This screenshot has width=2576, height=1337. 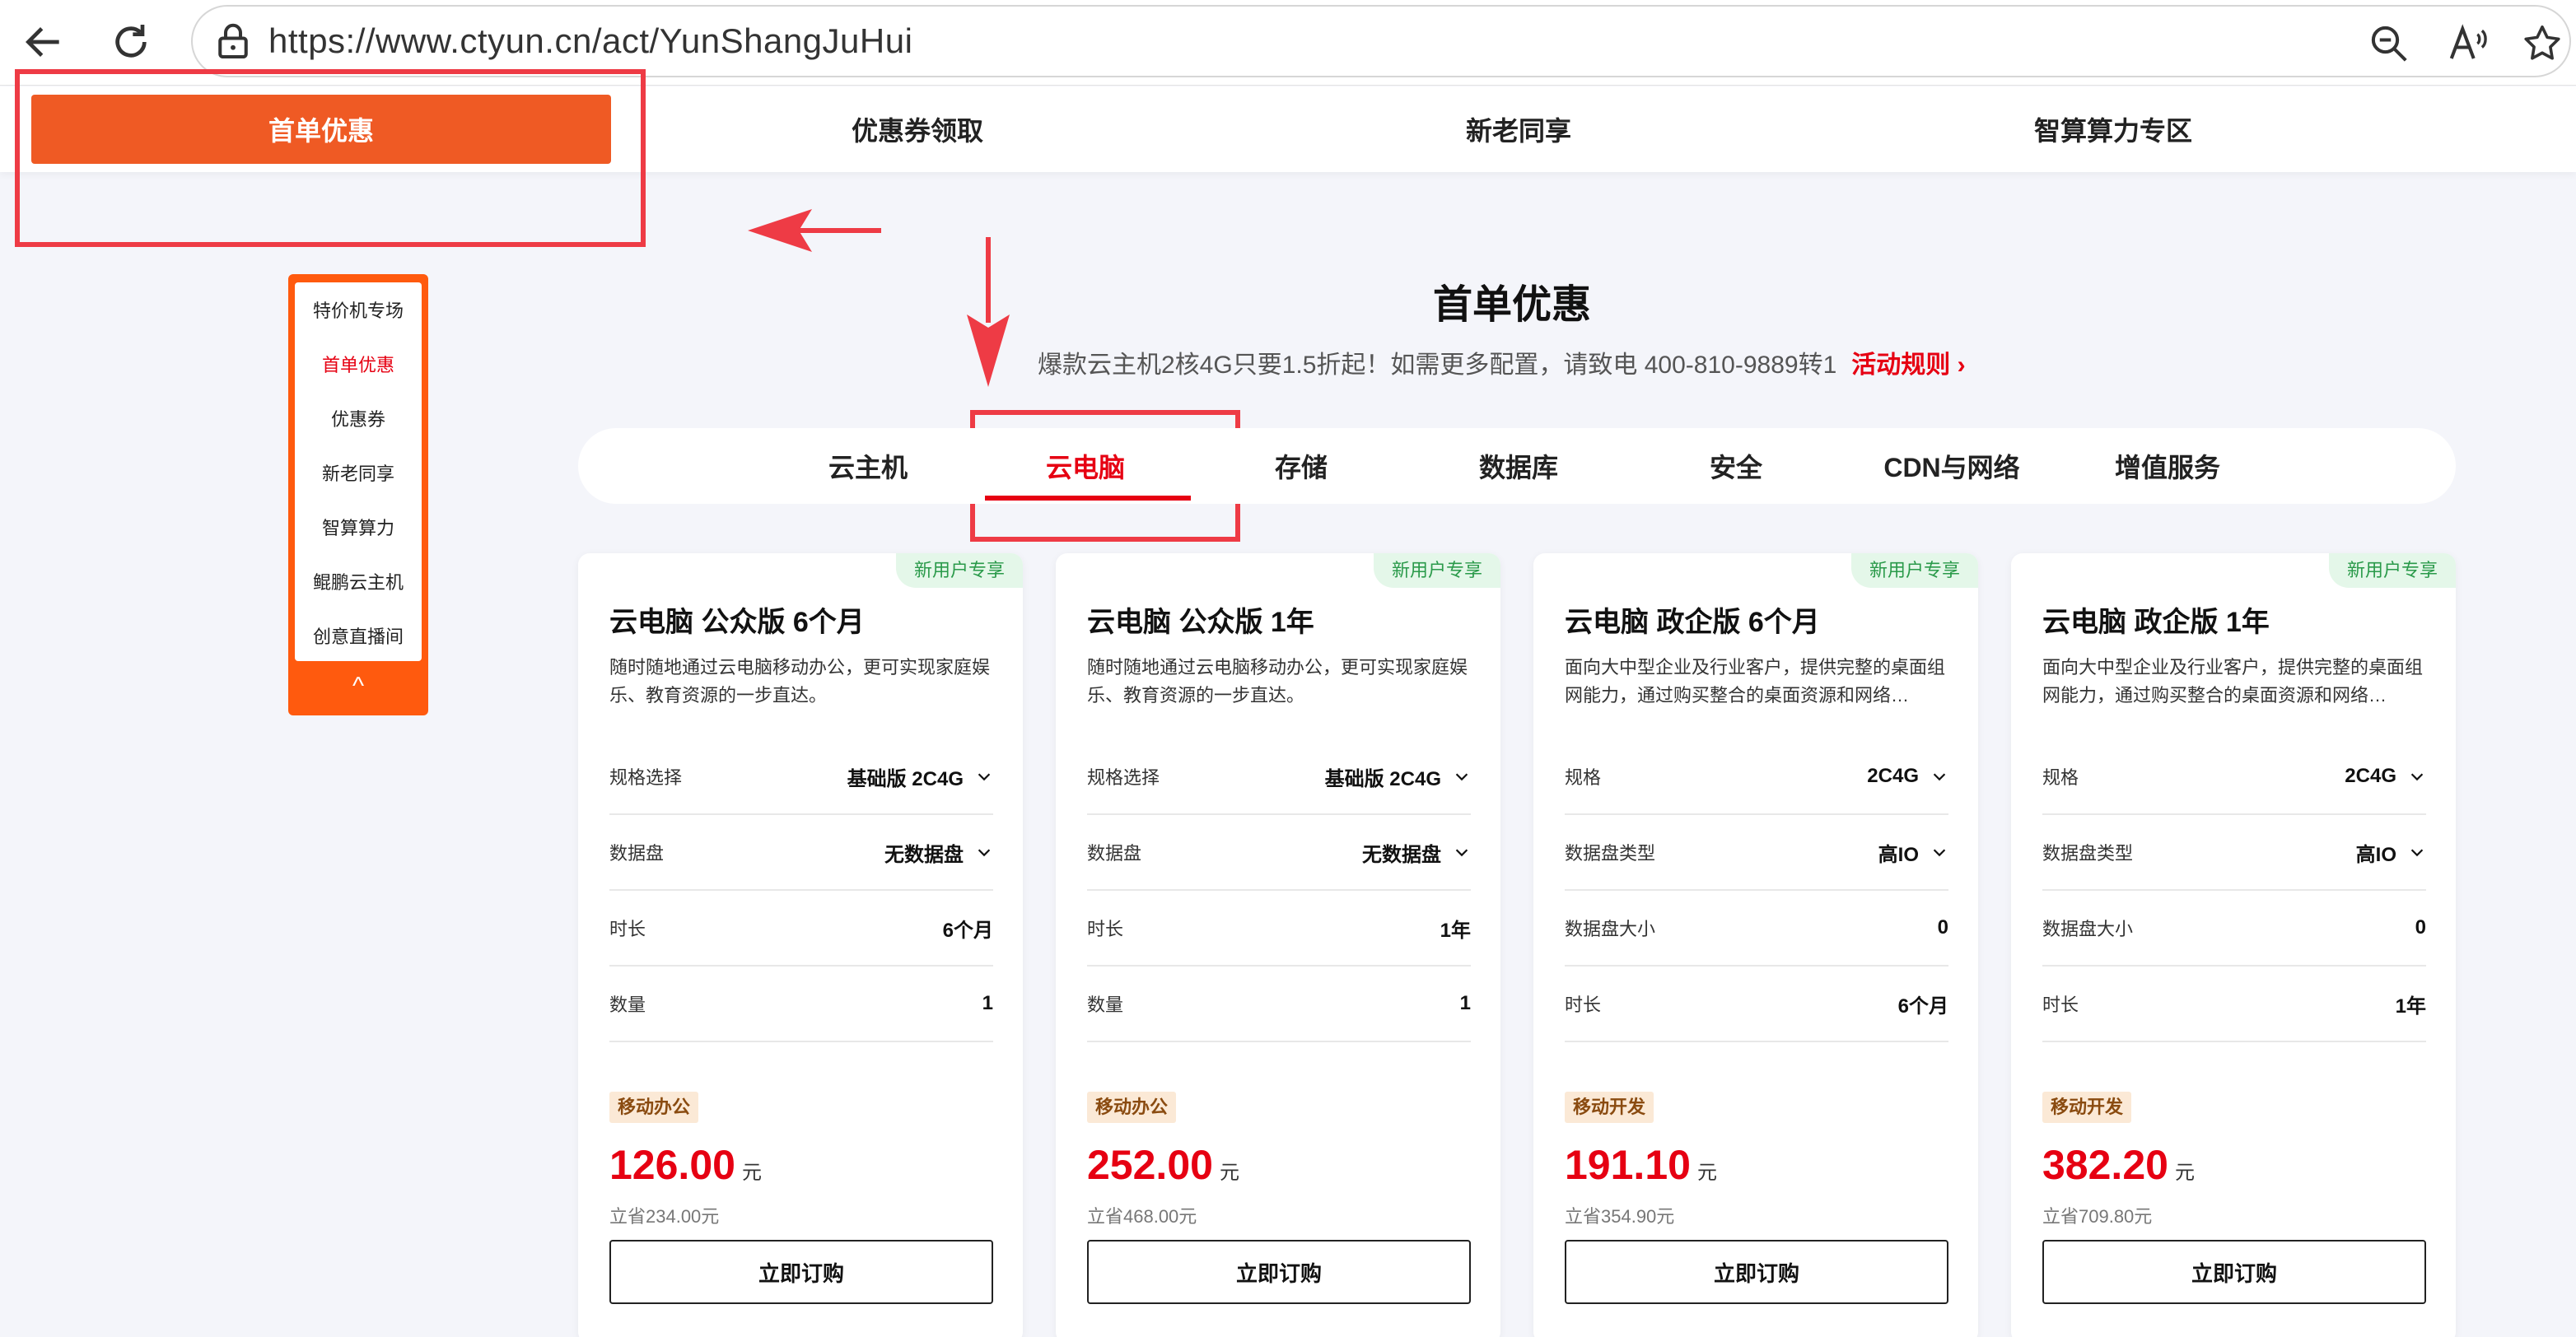 What do you see at coordinates (1518, 129) in the screenshot?
I see `top-tab-shared: 新老同享` at bounding box center [1518, 129].